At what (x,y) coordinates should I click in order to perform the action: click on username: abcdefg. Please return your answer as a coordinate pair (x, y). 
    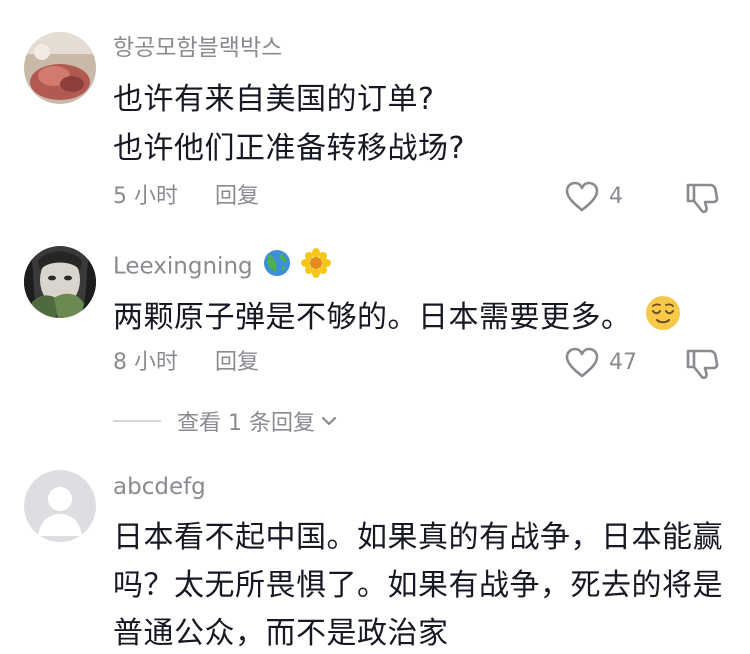
    Looking at the image, I should click on (159, 487).